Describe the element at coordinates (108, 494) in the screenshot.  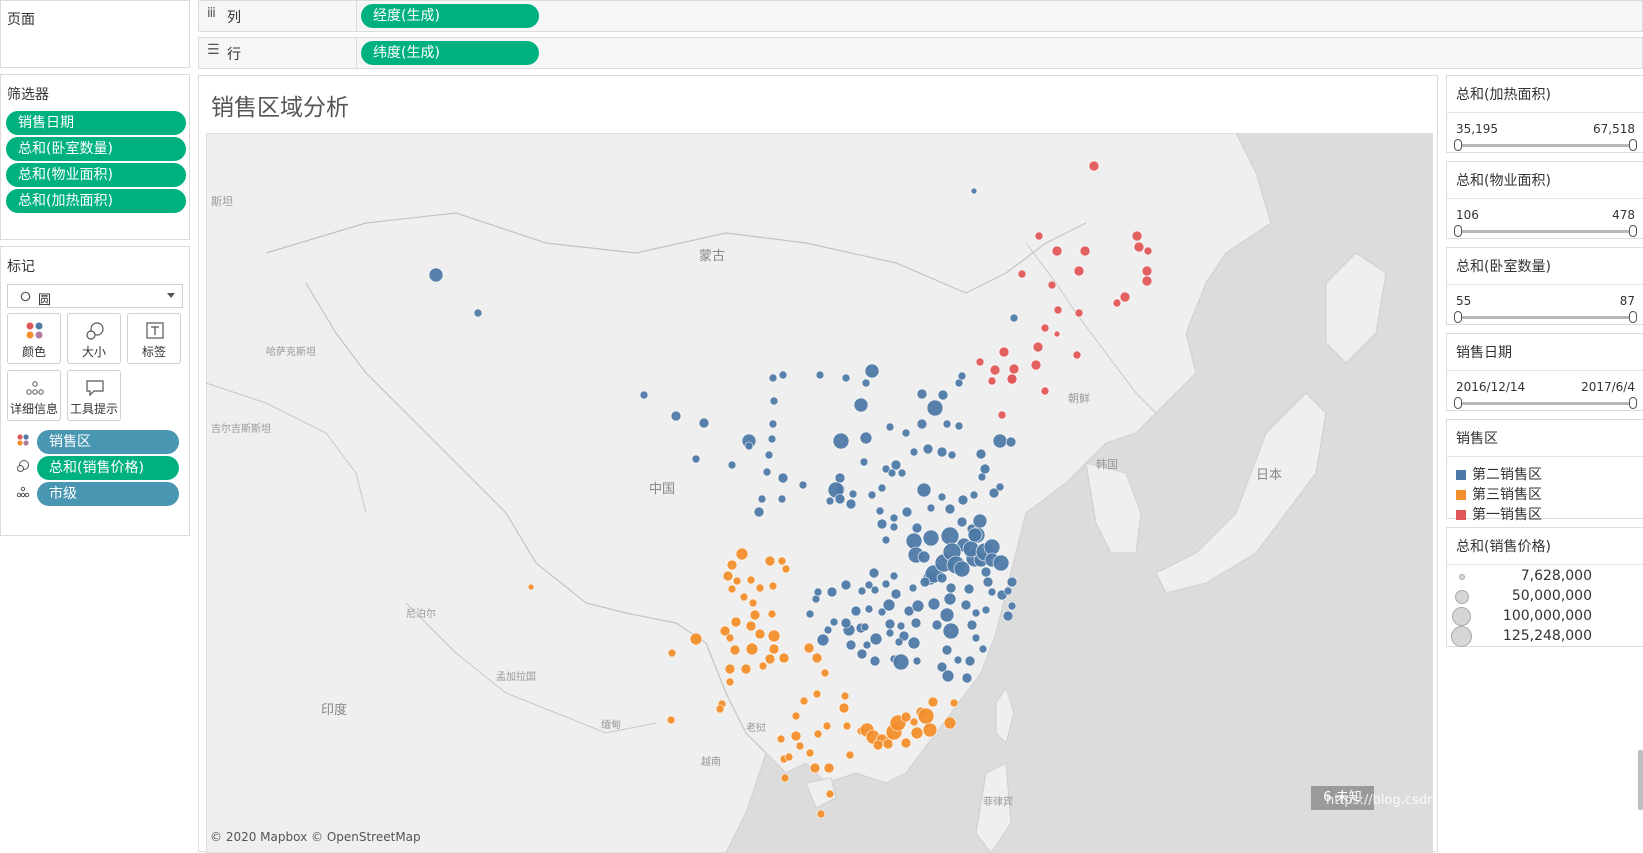
I see `marks-field-city: 市级` at that location.